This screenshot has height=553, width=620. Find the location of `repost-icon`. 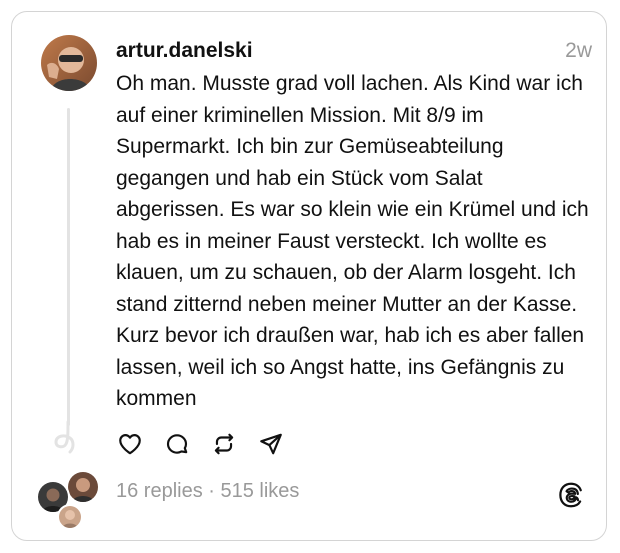

repost-icon is located at coordinates (224, 444).